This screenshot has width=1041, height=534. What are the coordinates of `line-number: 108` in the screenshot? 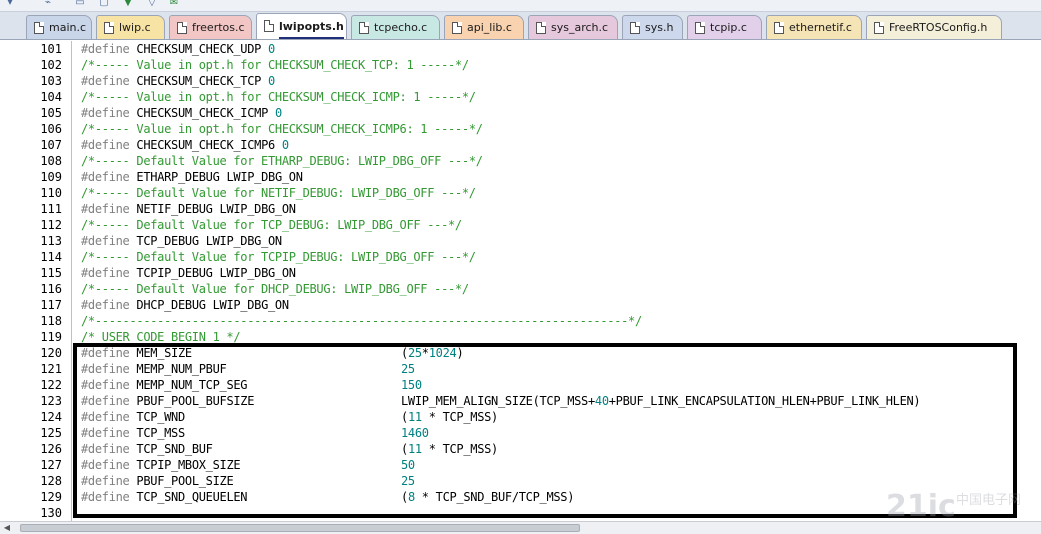 It's located at (51, 161).